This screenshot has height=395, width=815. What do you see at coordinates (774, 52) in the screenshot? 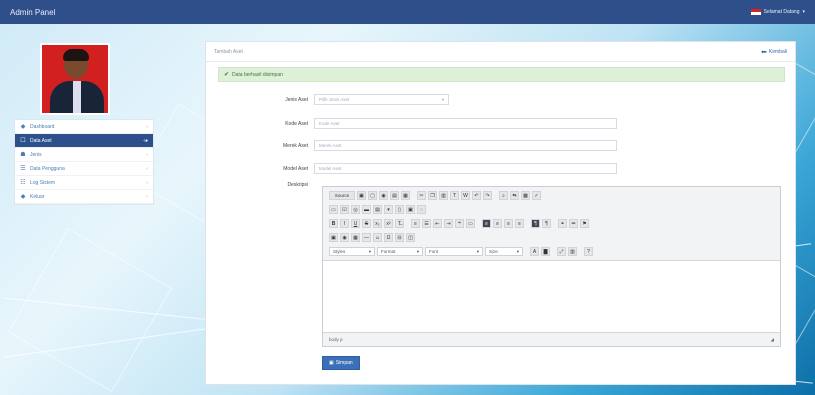
I see `back-link: ⬅ Kembali` at bounding box center [774, 52].